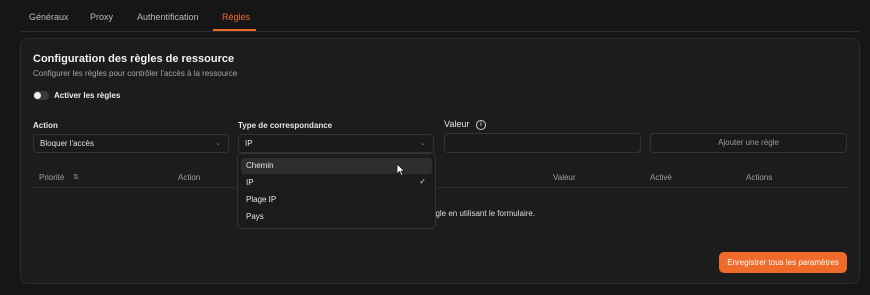 Image resolution: width=870 pixels, height=295 pixels. What do you see at coordinates (336, 183) in the screenshot?
I see `option-ip: IP ✓` at bounding box center [336, 183].